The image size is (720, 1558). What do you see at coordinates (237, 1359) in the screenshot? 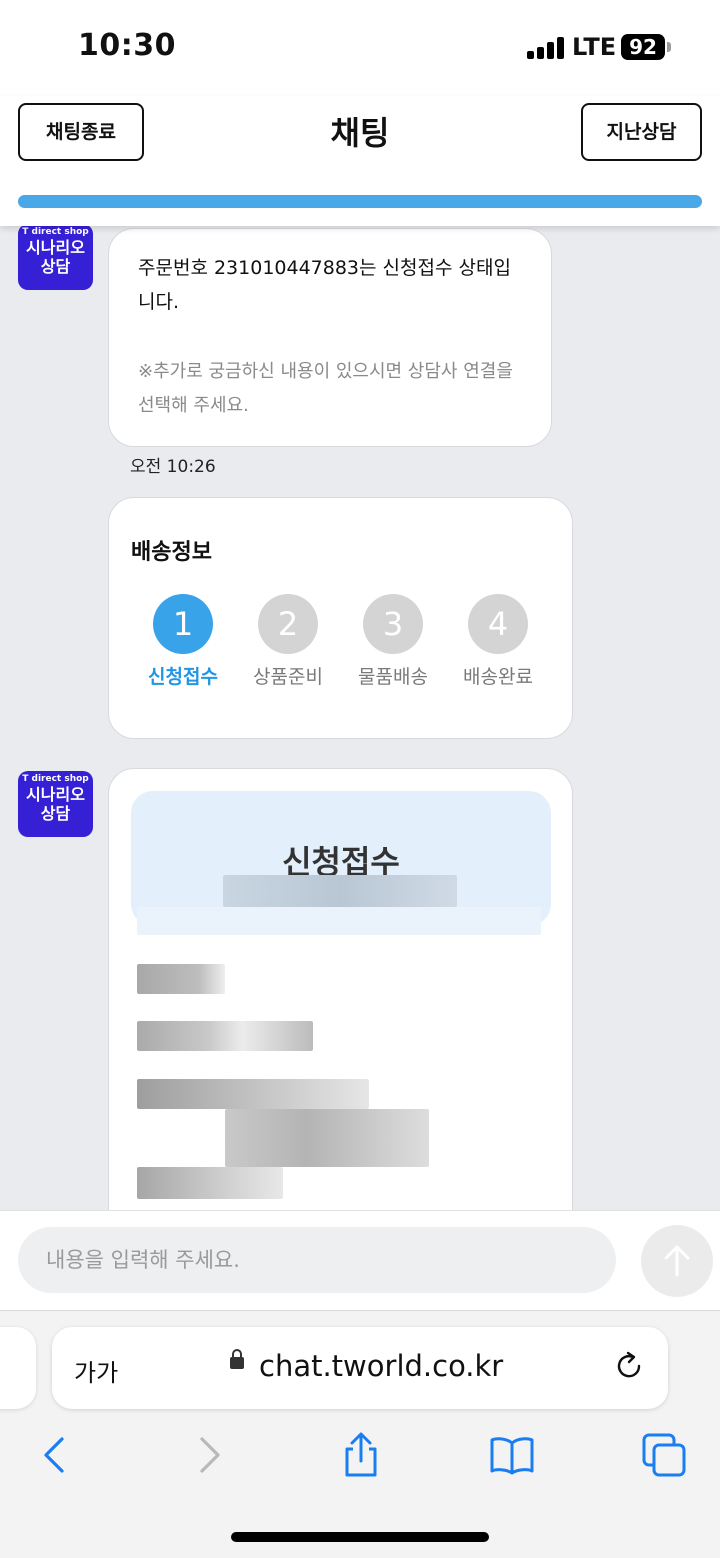
I see `lock-icon` at bounding box center [237, 1359].